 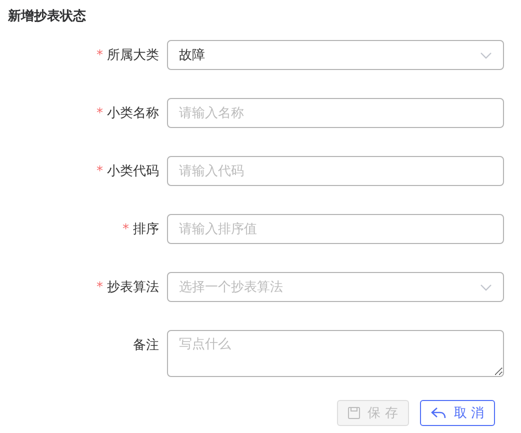 What do you see at coordinates (335, 113) in the screenshot?
I see `input-field: 请输入名称` at bounding box center [335, 113].